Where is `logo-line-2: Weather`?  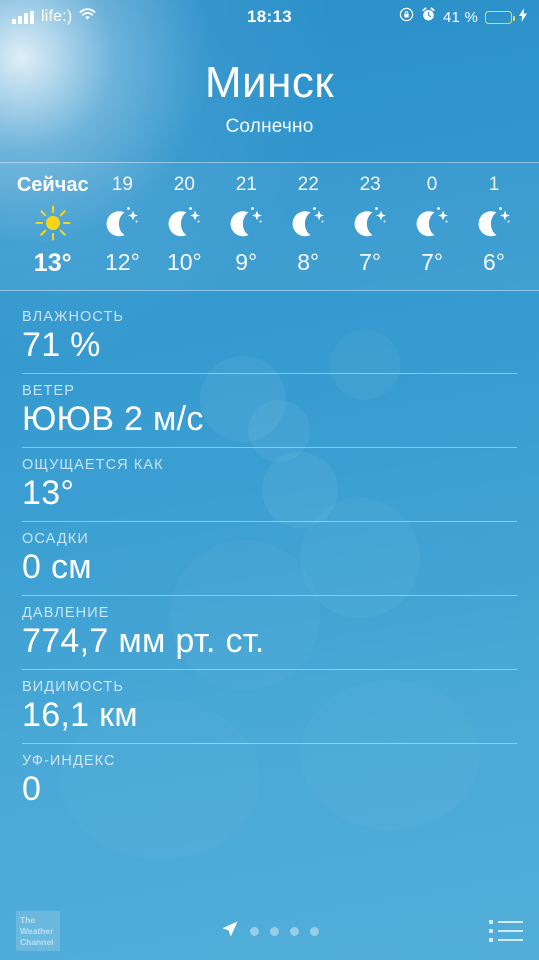 logo-line-2: Weather is located at coordinates (37, 931).